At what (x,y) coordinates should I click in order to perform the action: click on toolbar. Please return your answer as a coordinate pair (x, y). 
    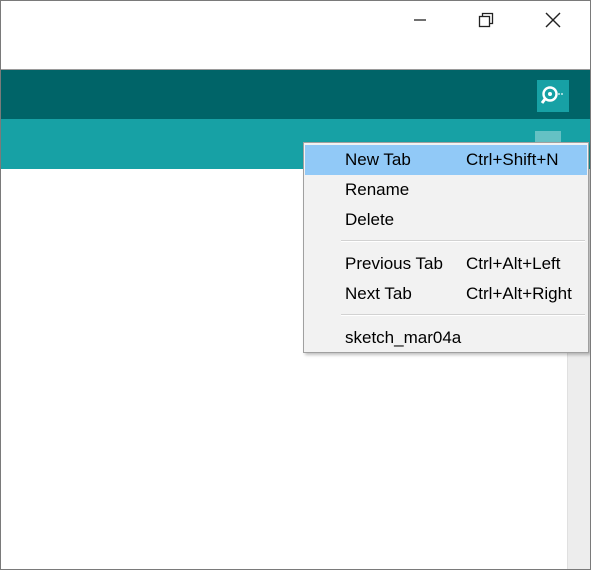
    Looking at the image, I should click on (295, 94).